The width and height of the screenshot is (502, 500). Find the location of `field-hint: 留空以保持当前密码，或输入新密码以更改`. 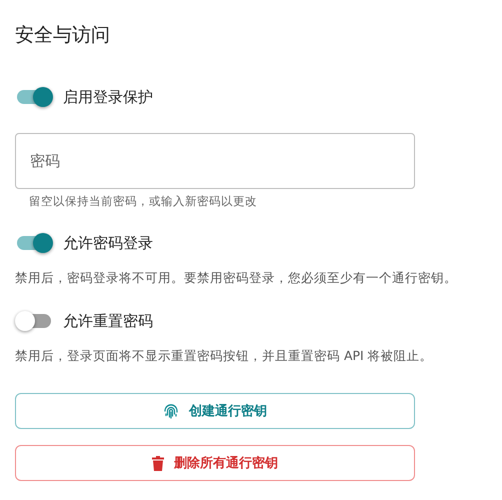

field-hint: 留空以保持当前密码，或输入新密码以更改 is located at coordinates (143, 201).